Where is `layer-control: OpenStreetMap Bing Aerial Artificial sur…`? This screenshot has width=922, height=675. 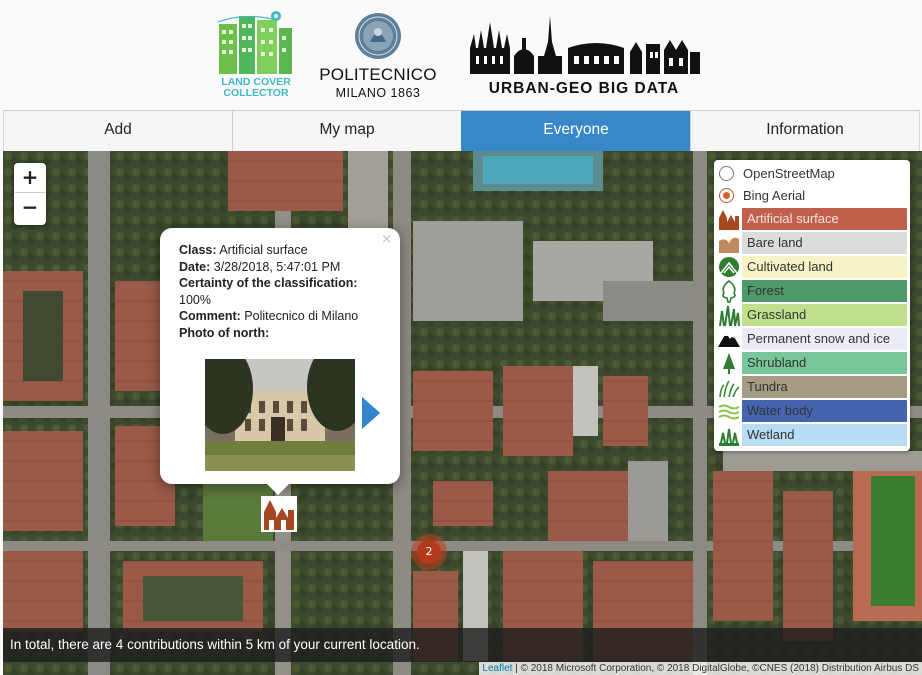 layer-control: OpenStreetMap Bing Aerial Artificial sur… is located at coordinates (812, 305).